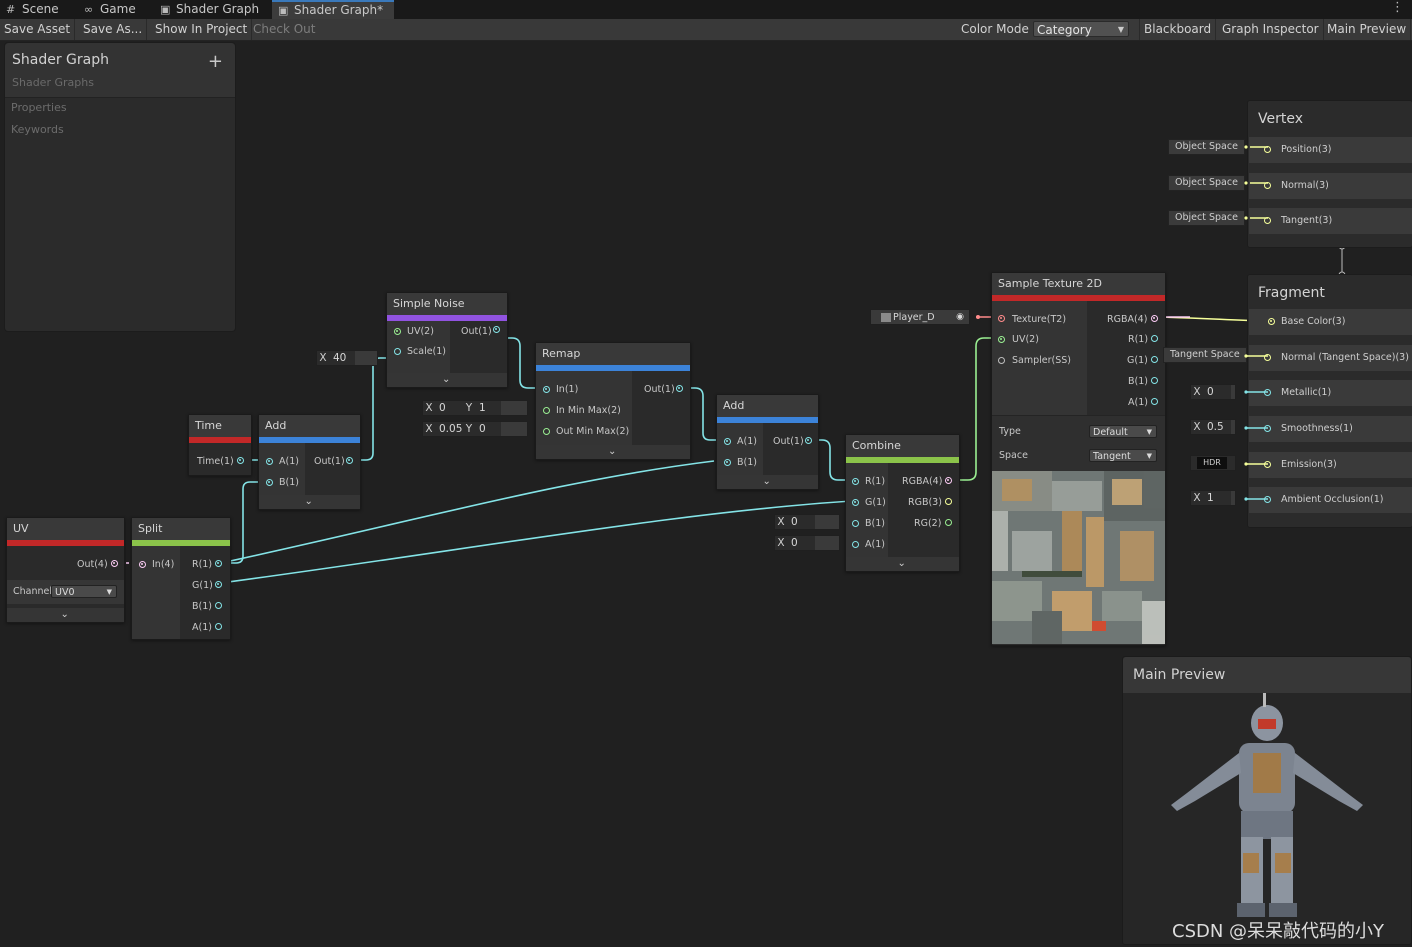  What do you see at coordinates (1213, 392) in the screenshot?
I see `metallic-field: X0` at bounding box center [1213, 392].